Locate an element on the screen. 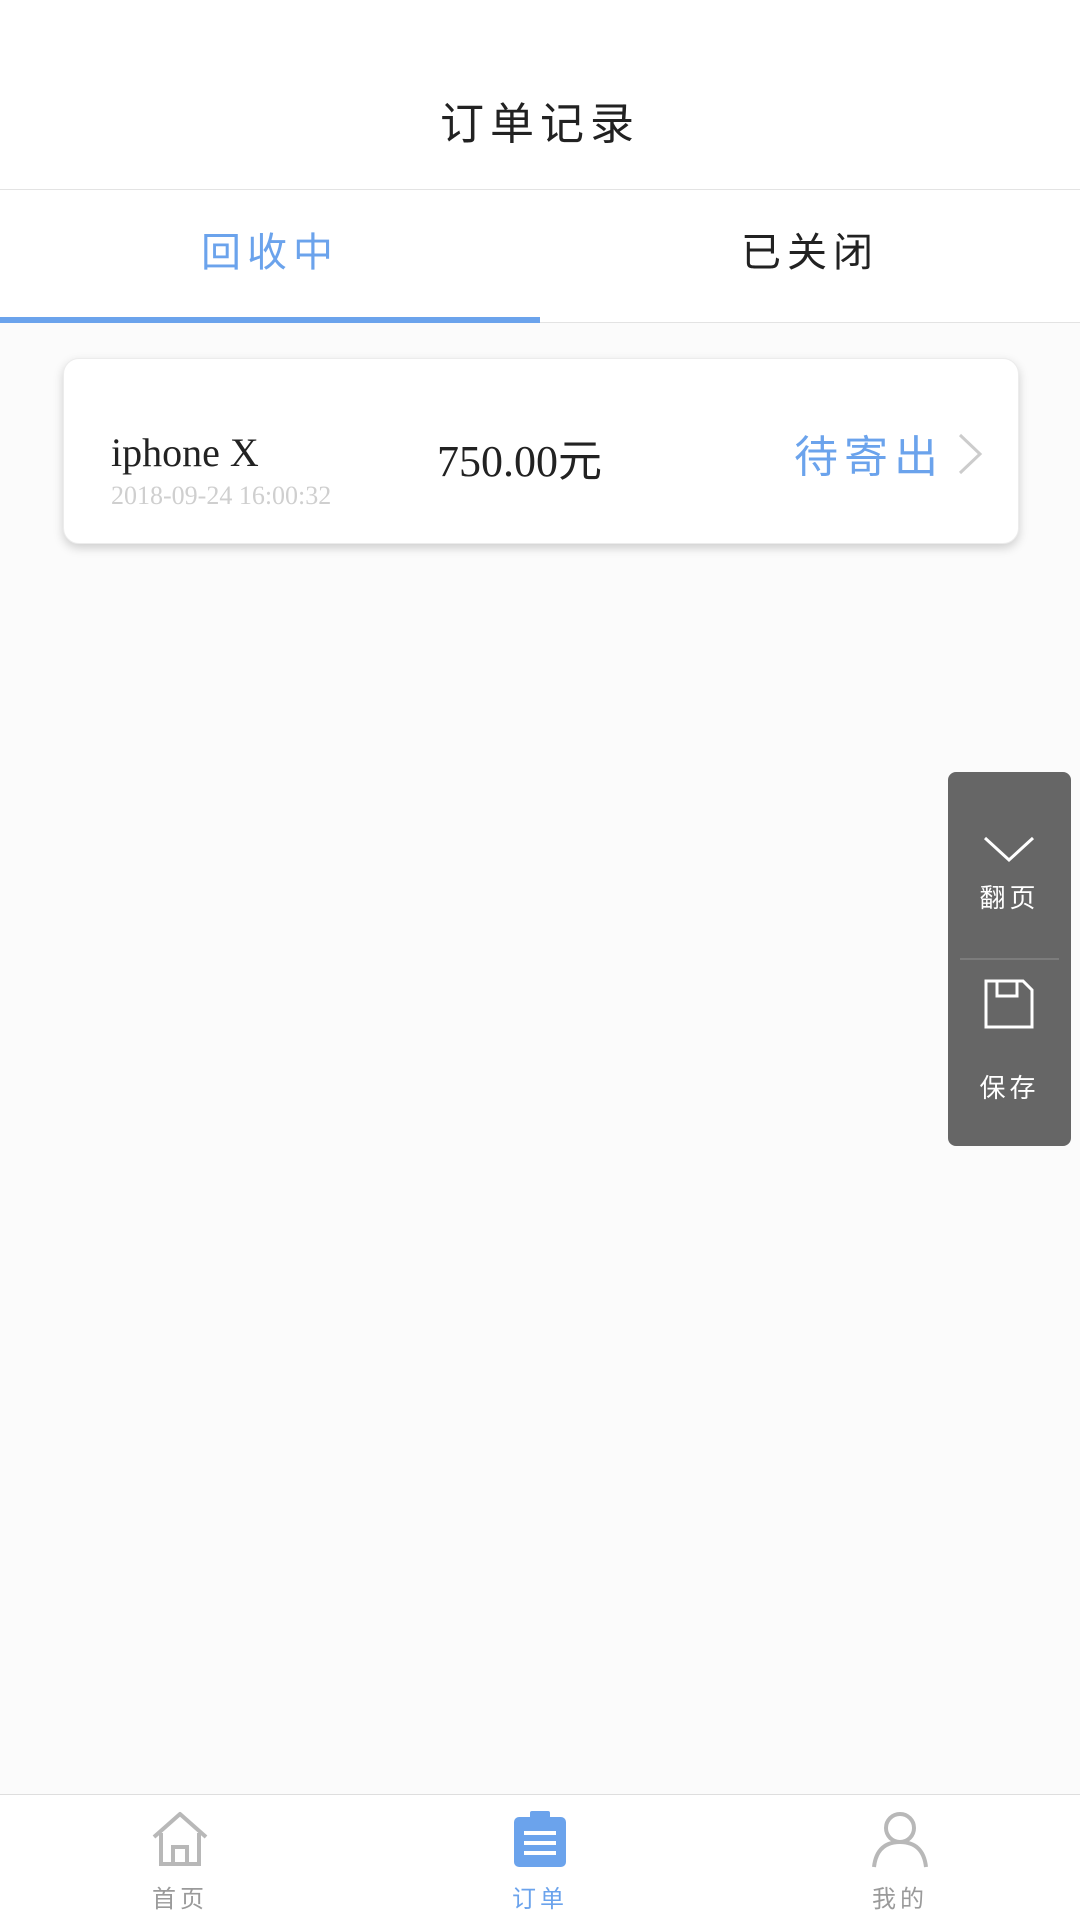 Image resolution: width=1080 pixels, height=1920 pixels. save-button: 保存 is located at coordinates (1009, 1053).